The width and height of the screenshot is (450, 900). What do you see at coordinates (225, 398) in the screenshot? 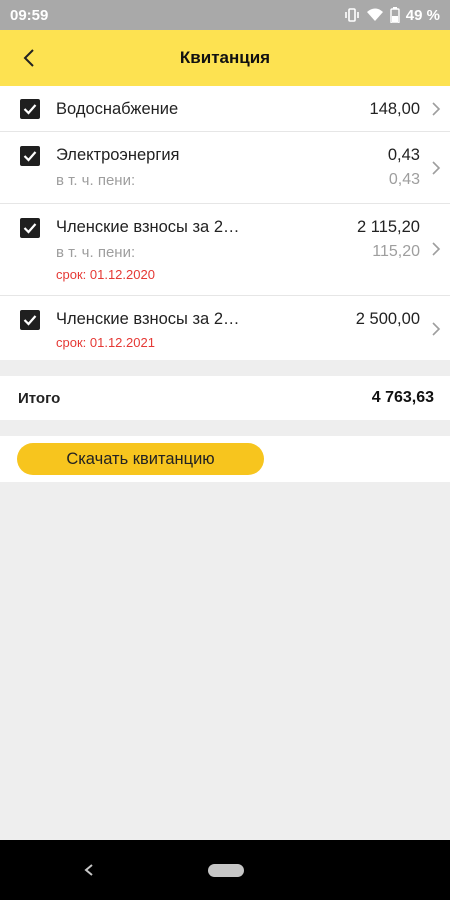
I see `total-row: Итого 4 763,63` at bounding box center [225, 398].